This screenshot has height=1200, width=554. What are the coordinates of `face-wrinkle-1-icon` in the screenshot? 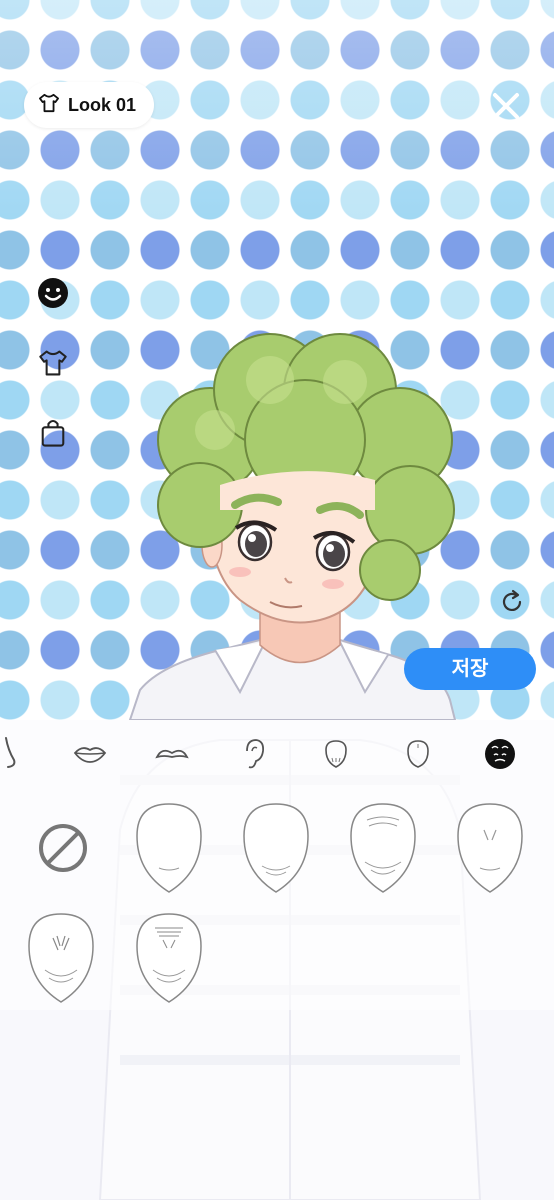 It's located at (169, 848).